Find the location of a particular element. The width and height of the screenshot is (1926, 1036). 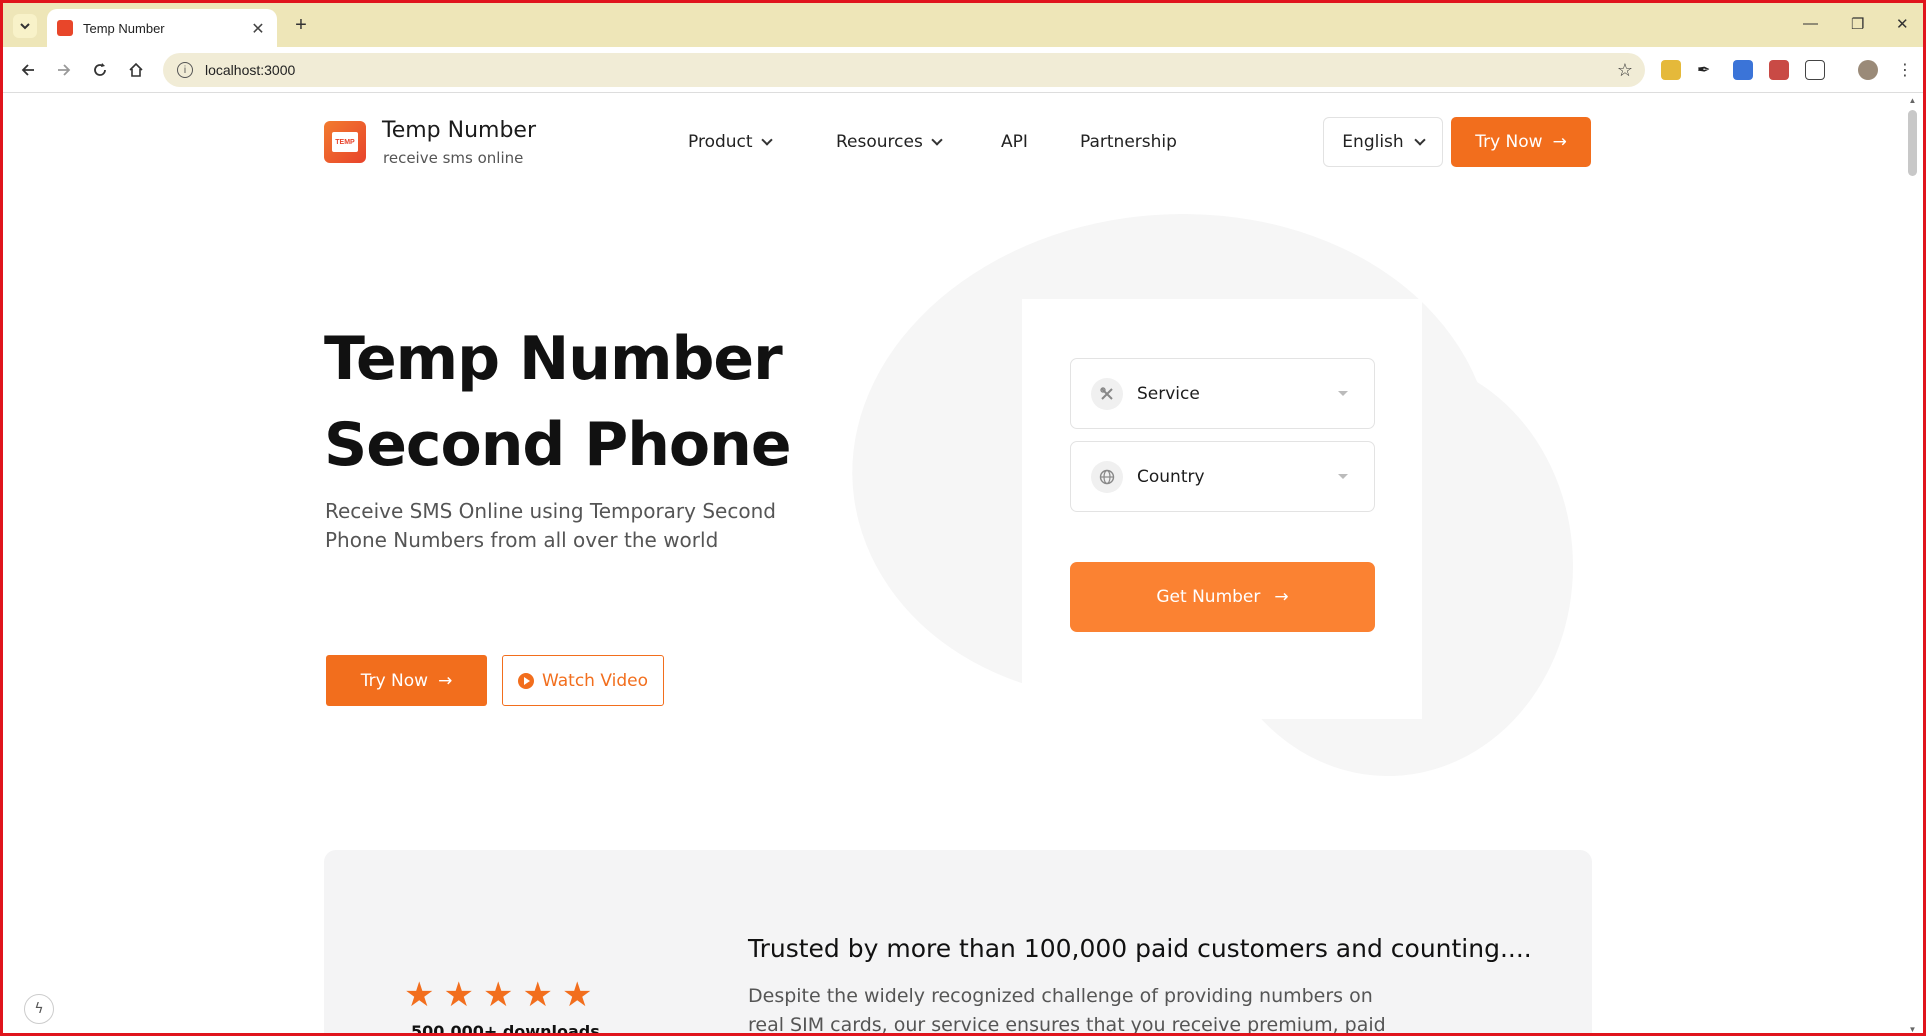

nav-partnership-label: Partnership is located at coordinates (1128, 142).